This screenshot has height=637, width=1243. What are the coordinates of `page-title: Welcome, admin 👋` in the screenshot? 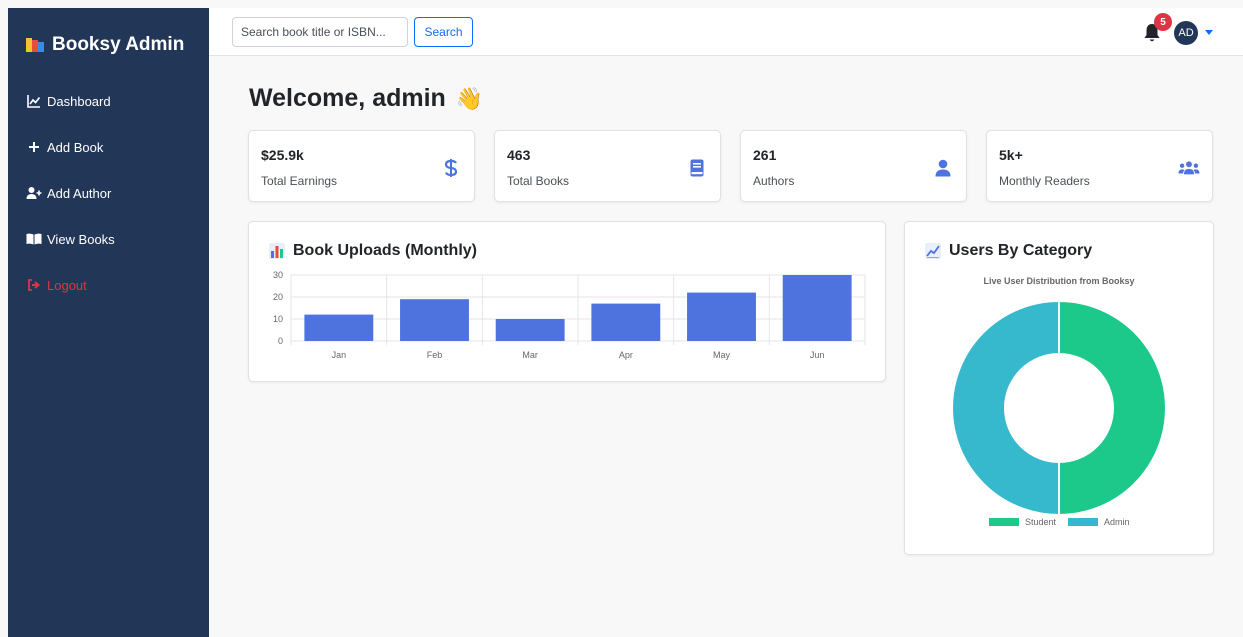 It's located at (366, 98).